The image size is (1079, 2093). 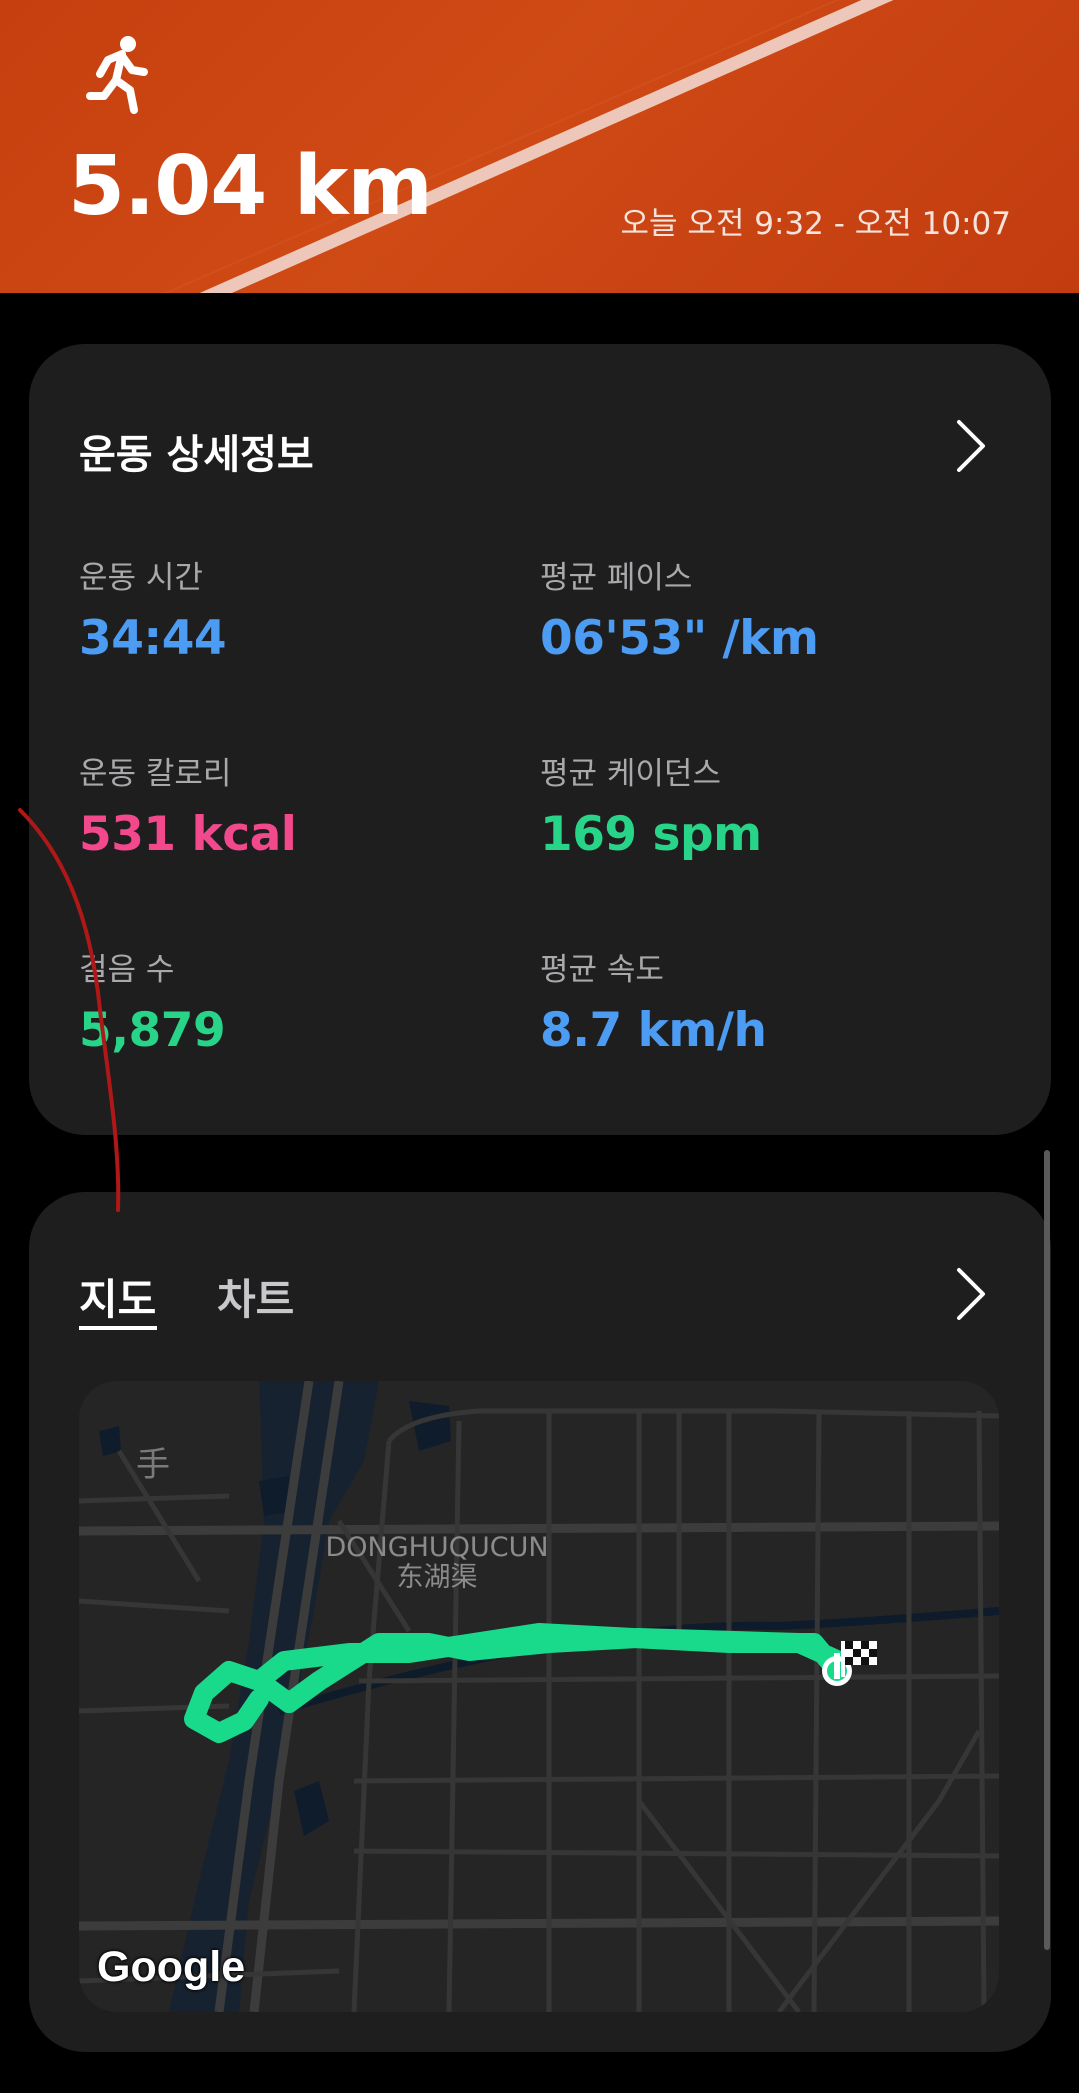 I want to click on map-label-char: 手, so click(x=153, y=1465).